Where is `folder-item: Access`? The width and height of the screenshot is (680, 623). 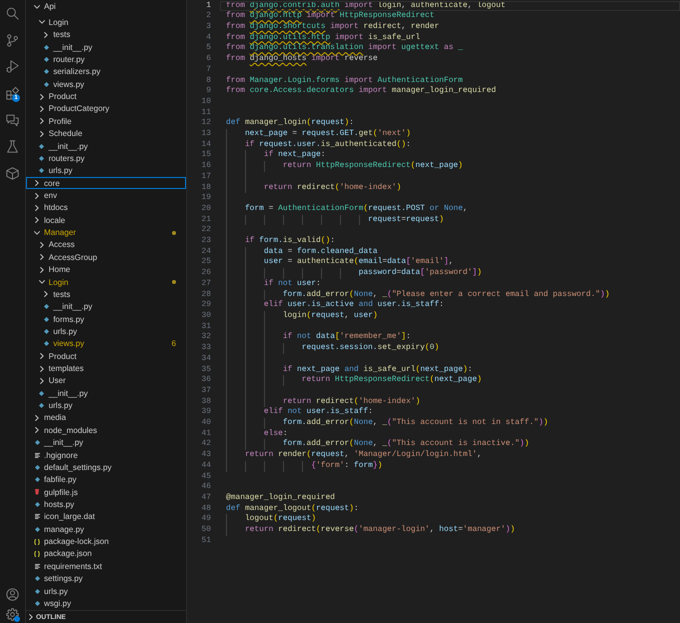
folder-item: Access is located at coordinates (106, 245).